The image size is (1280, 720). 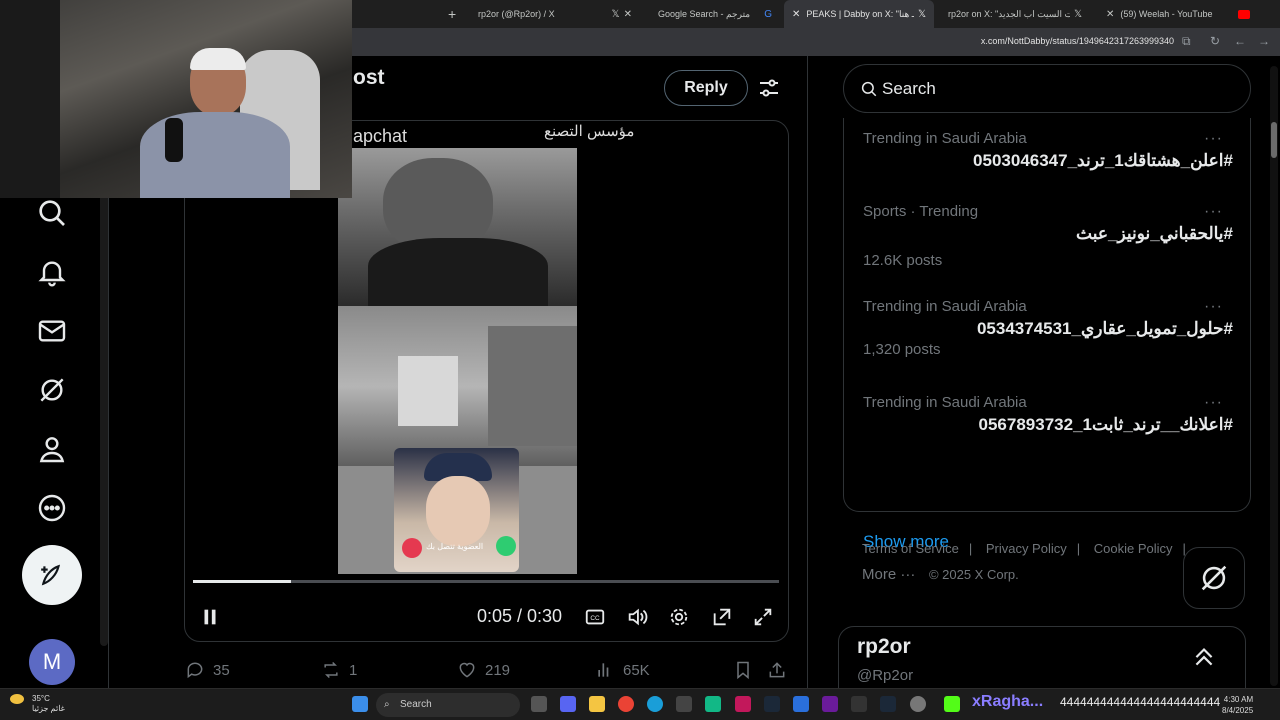 I want to click on feather-plus-icon, so click(x=51, y=575).